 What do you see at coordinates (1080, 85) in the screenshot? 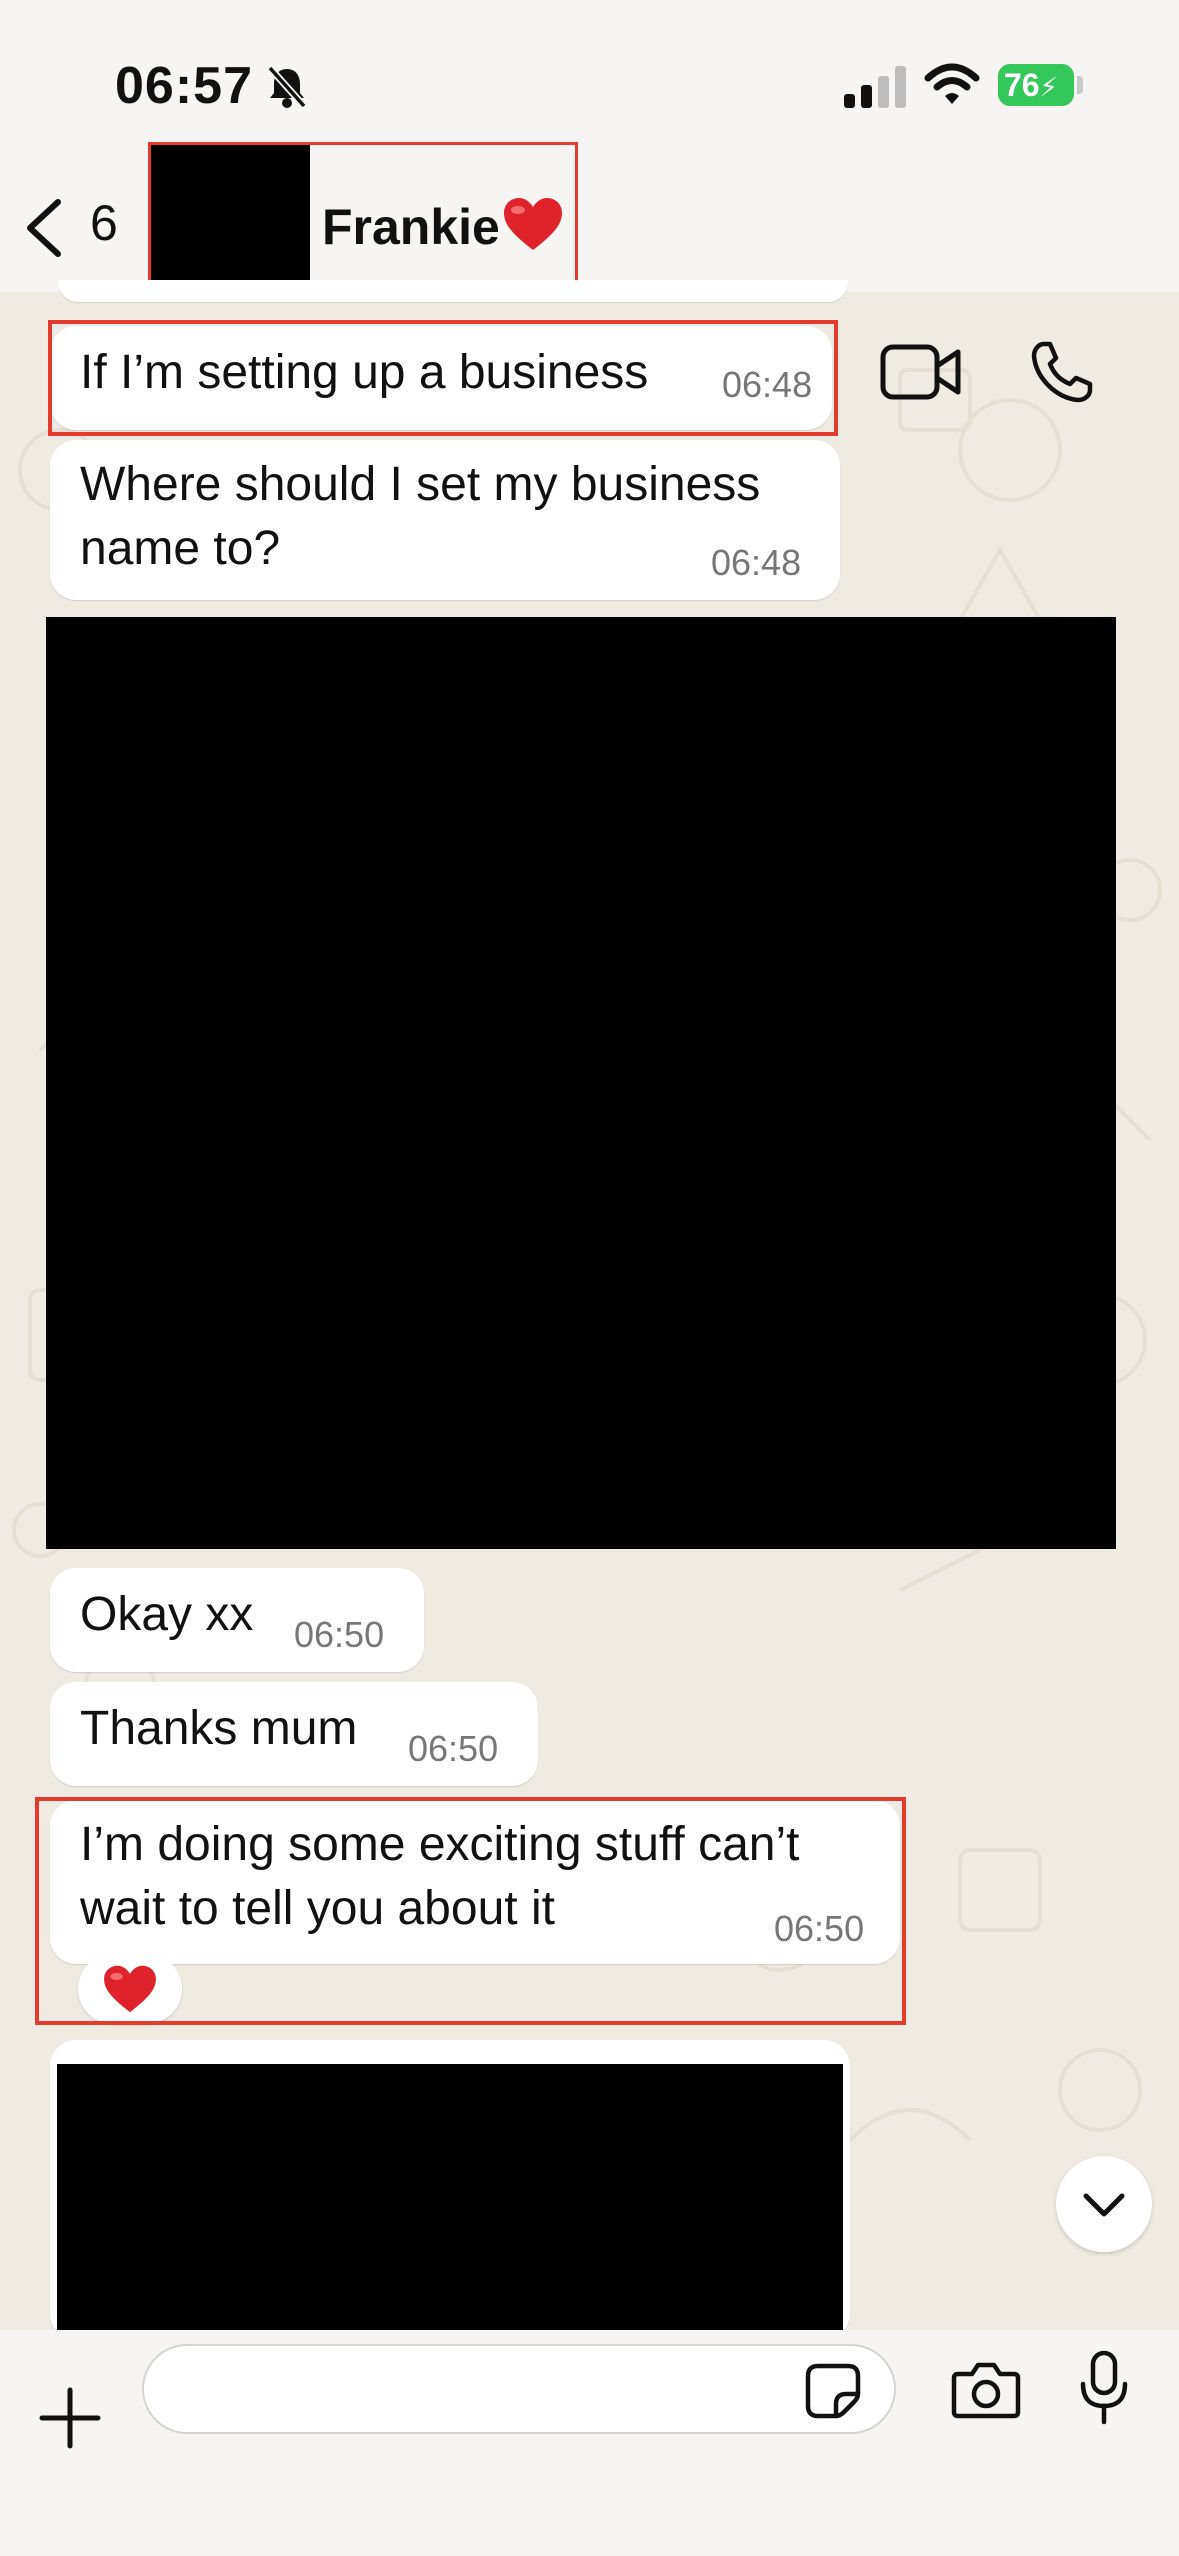
I see `battery-tip` at bounding box center [1080, 85].